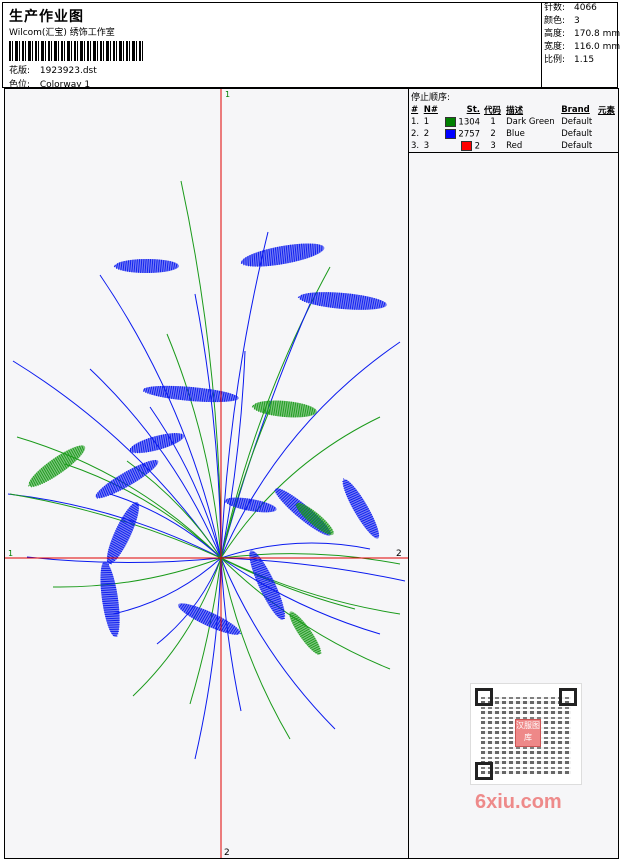 This screenshot has width=620, height=862. What do you see at coordinates (399, 554) in the screenshot?
I see `axis-label-right: 2` at bounding box center [399, 554].